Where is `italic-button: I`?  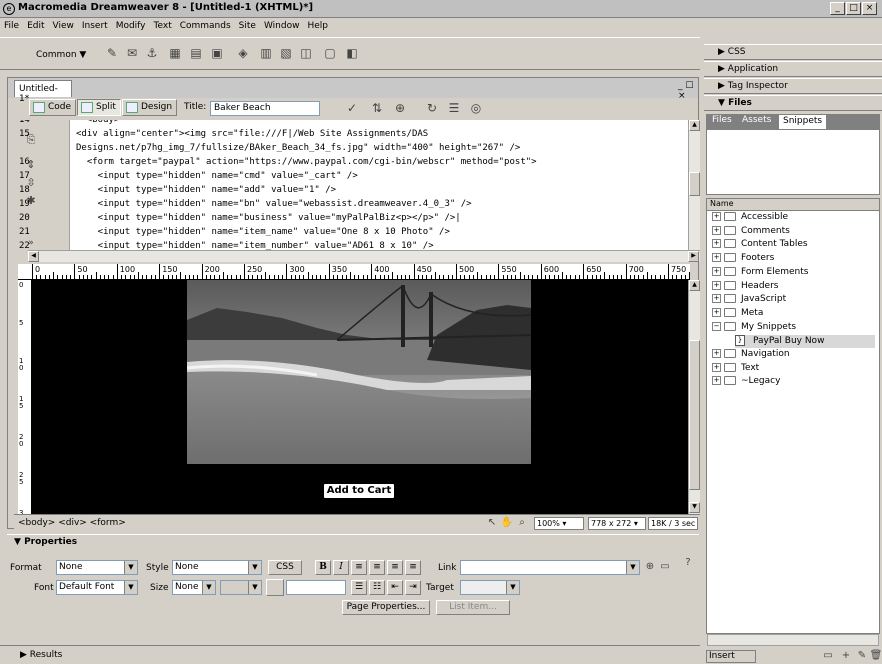
italic-button: I is located at coordinates (341, 567).